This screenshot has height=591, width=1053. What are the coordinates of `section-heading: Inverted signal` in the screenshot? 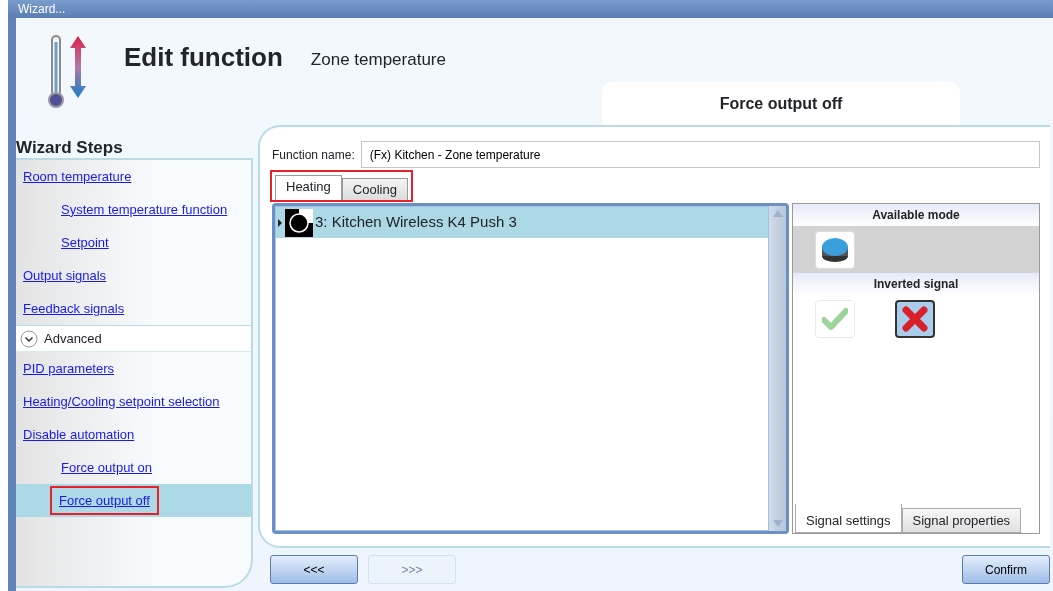 It's located at (916, 284).